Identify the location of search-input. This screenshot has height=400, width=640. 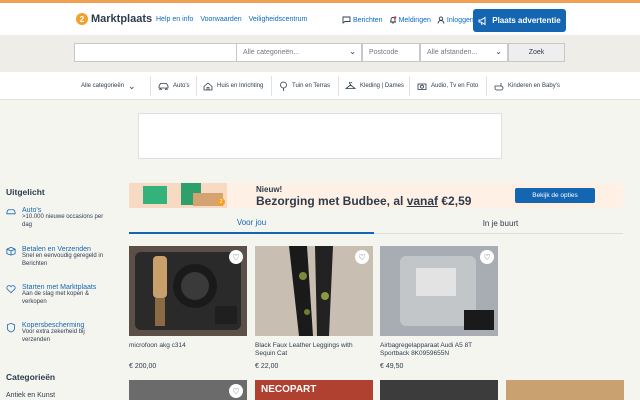
(155, 52).